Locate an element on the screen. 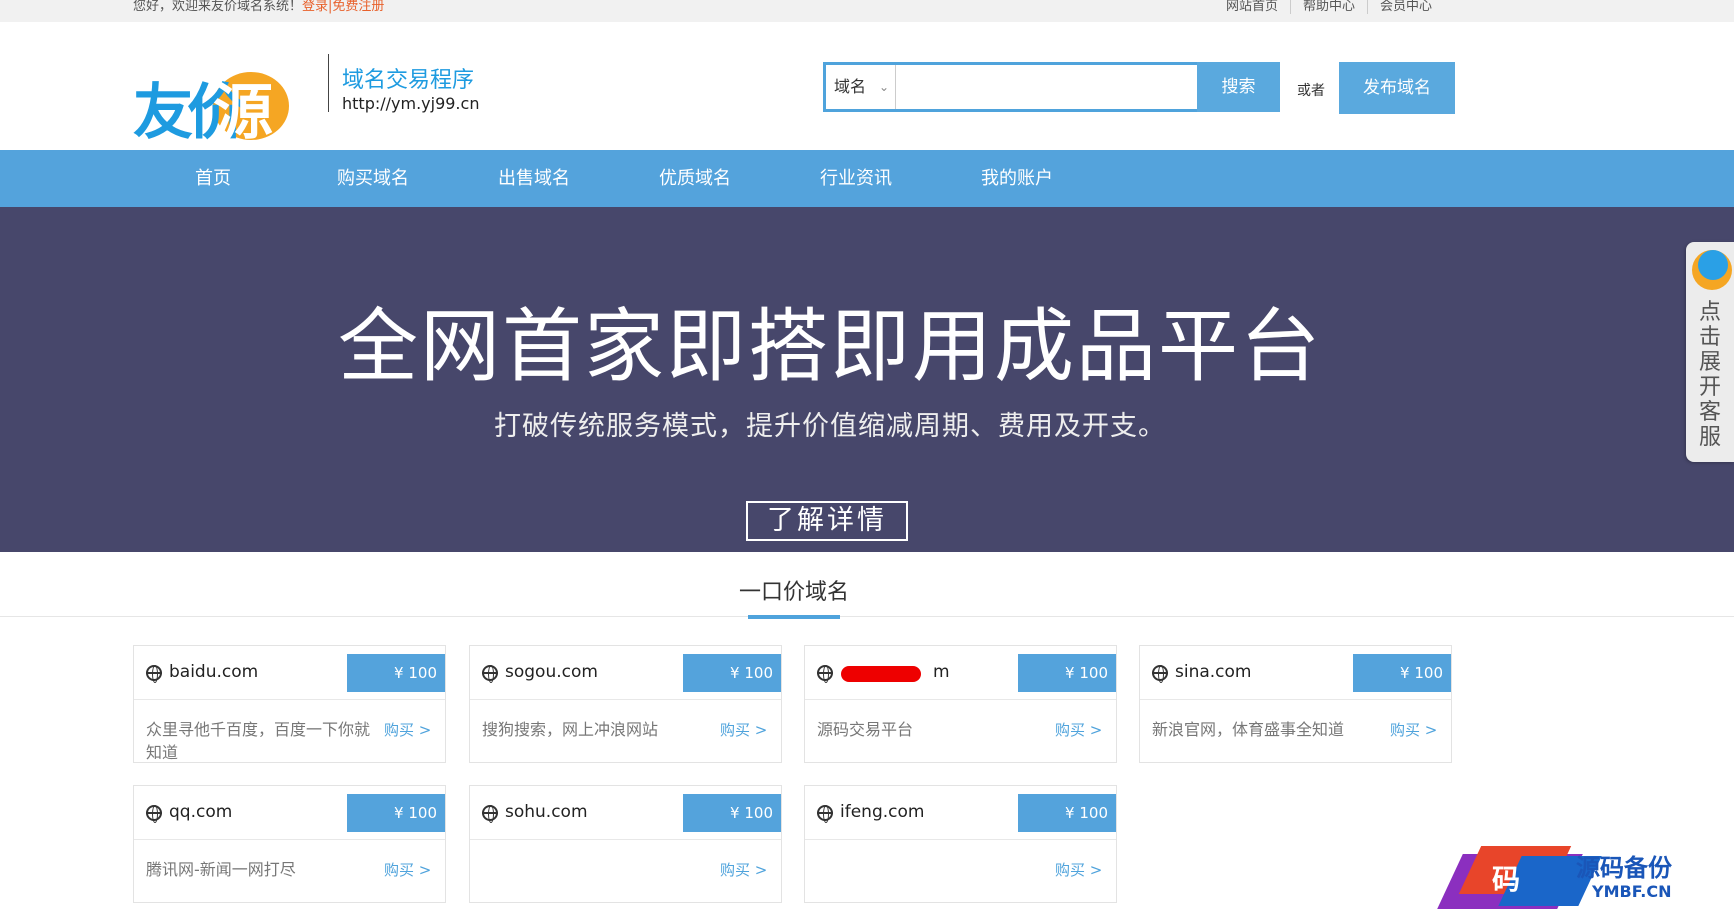 The height and width of the screenshot is (923, 1734). domain-card: sogou.com ¥ 100 搜狗搜索，网上冲浪网站 购买 > is located at coordinates (625, 704).